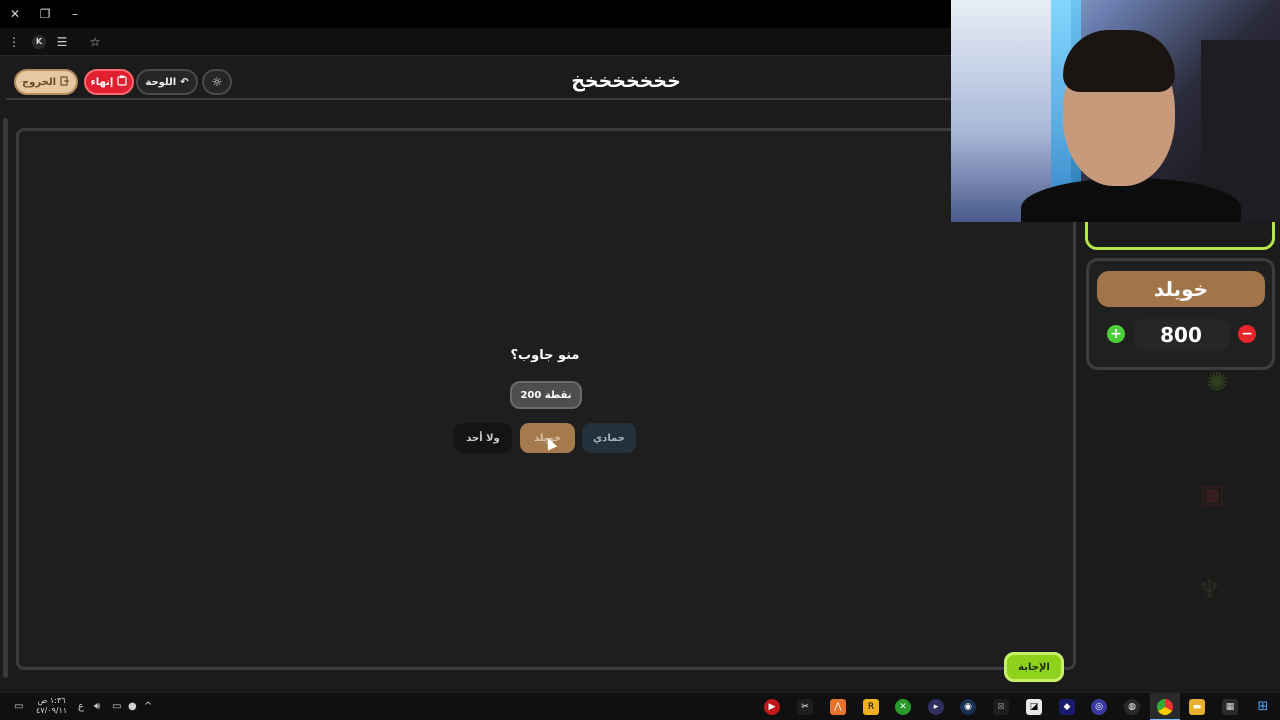 The height and width of the screenshot is (720, 1280). What do you see at coordinates (1181, 335) in the screenshot?
I see `team-b-score: 800` at bounding box center [1181, 335].